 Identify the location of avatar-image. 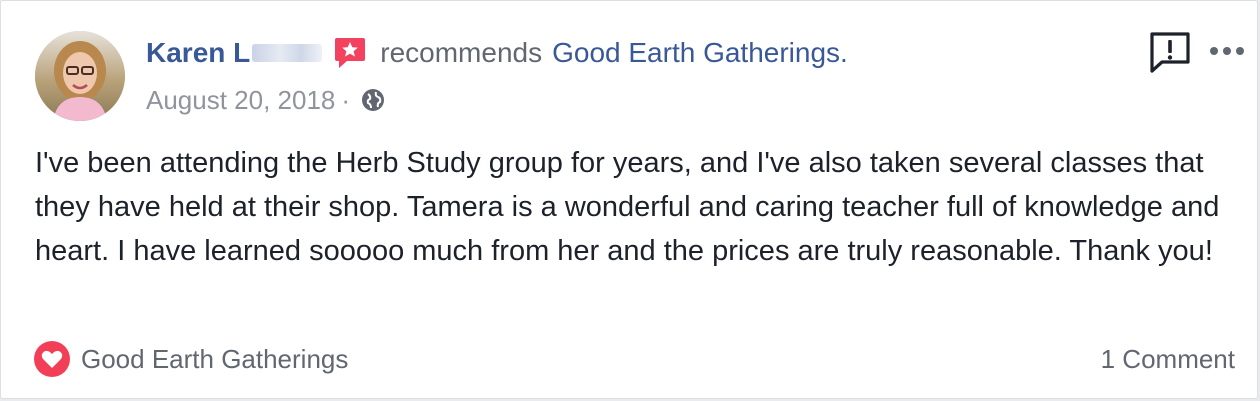
(80, 76).